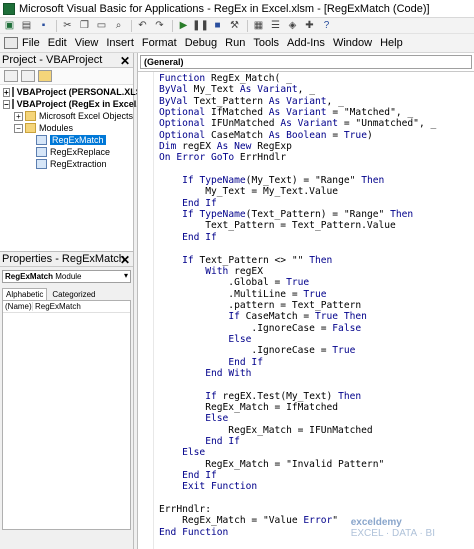  I want to click on tab-alphabetic: Alphabetic, so click(25, 294).